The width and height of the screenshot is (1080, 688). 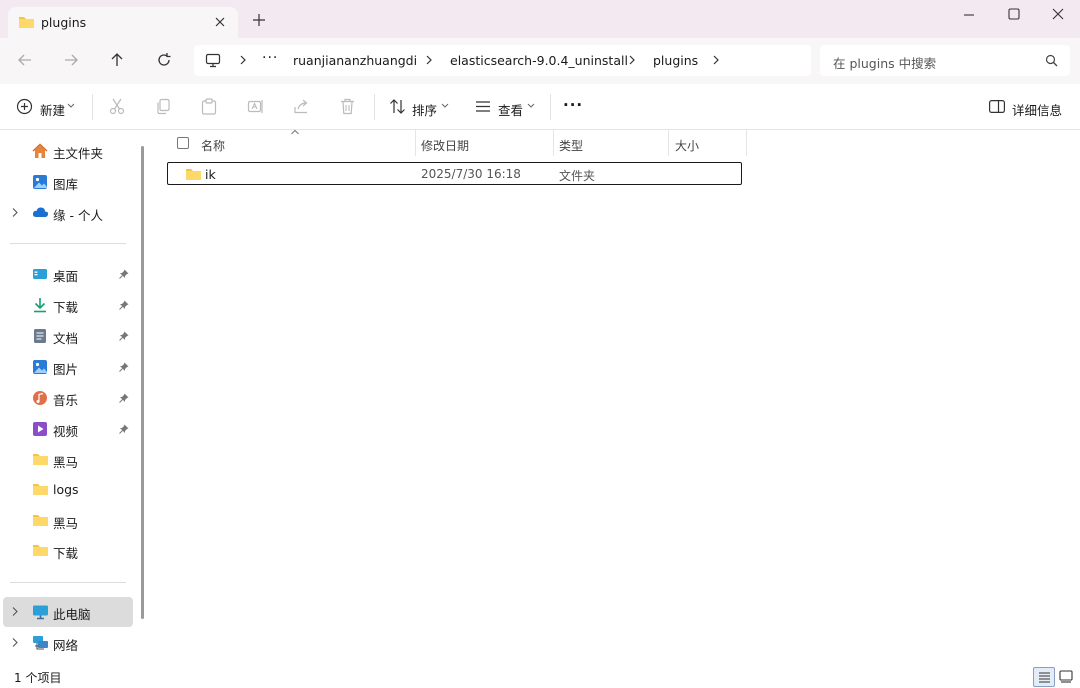 What do you see at coordinates (945, 60) in the screenshot?
I see `search-input: 在 plugins 中搜索` at bounding box center [945, 60].